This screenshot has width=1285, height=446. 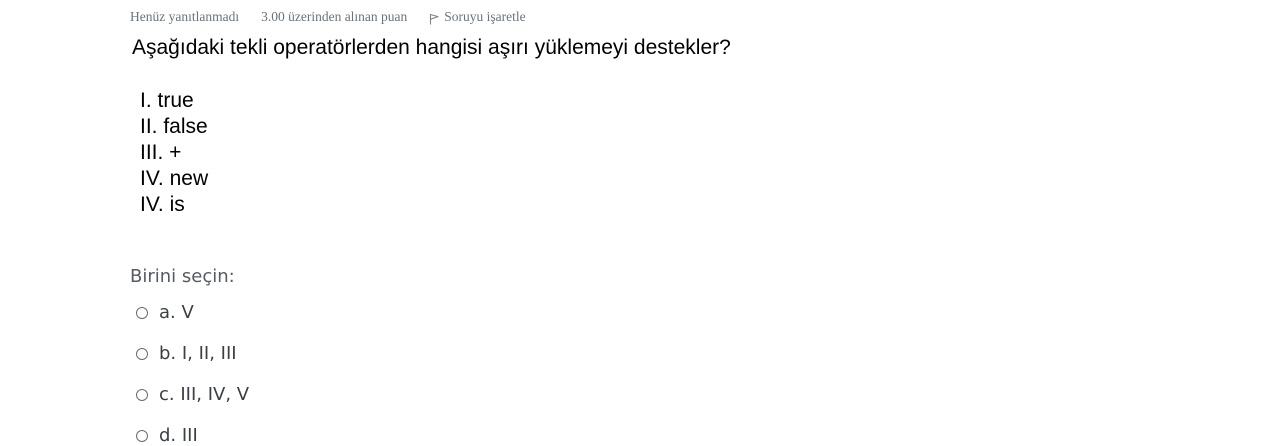 I want to click on flag-question-link: Soruyu işaretle, so click(x=477, y=17).